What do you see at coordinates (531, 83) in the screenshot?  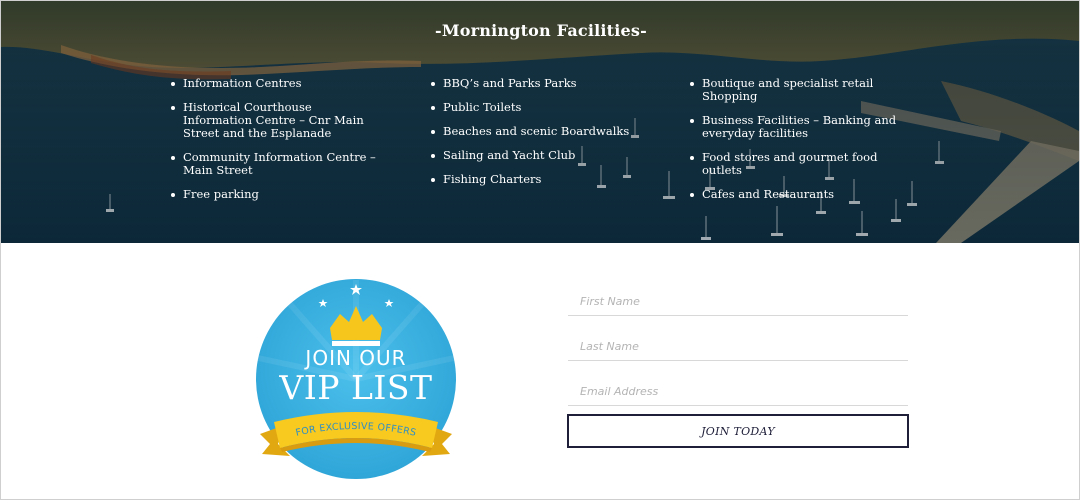 I see `facility-item: BBQ’s and Parks Parks` at bounding box center [531, 83].